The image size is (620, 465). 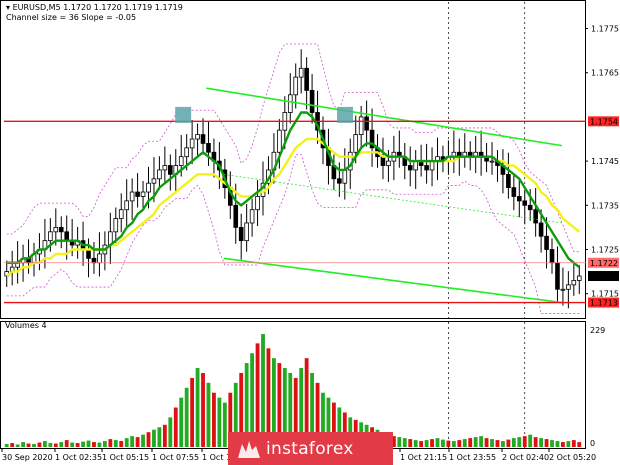 What do you see at coordinates (97, 7) in the screenshot?
I see `symbol-quote: EURUSD,M5 1.1720 1.1720 1.1719 1.1719` at bounding box center [97, 7].